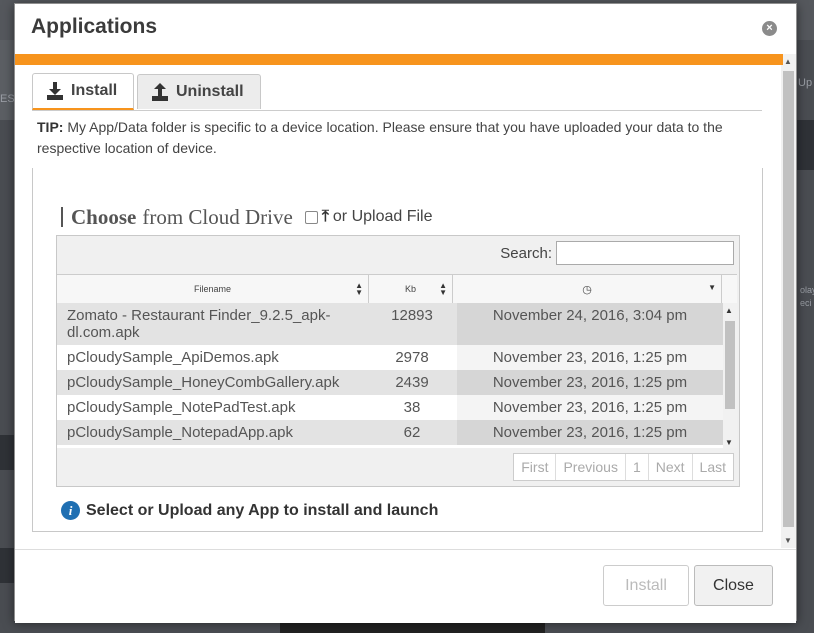  Describe the element at coordinates (637, 467) in the screenshot. I see `pager-page-1: 1` at that location.